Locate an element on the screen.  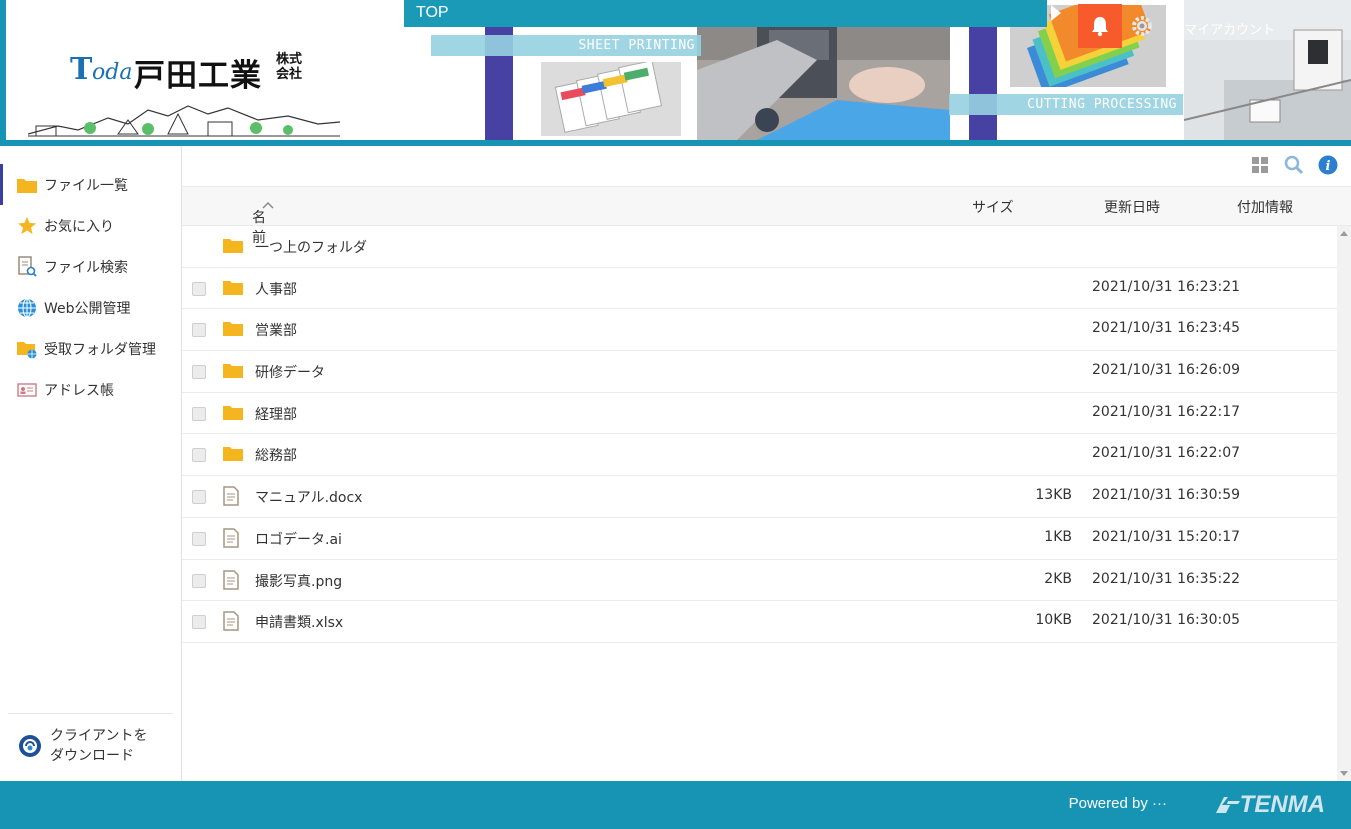
company-logo: T oda 戸田工業 株式会社 is located at coordinates (184, 93).